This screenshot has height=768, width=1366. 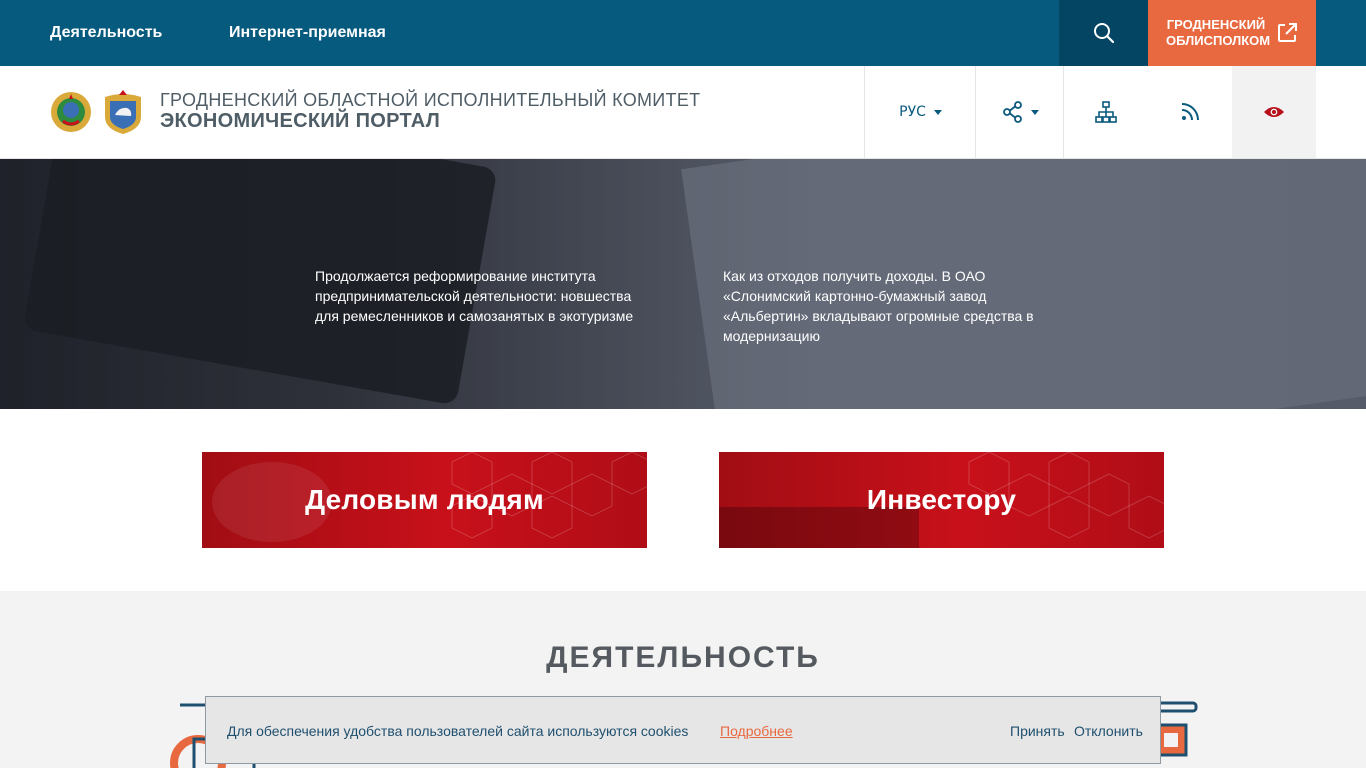 I want to click on site-title: ЭКОНОМИЧЕСКИЙ ПОРТАЛ, so click(x=300, y=121).